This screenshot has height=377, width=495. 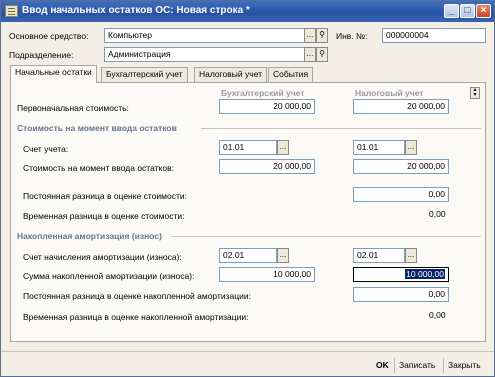 I want to click on cost-at-entry-tax-input: 20 000,00, so click(x=401, y=166).